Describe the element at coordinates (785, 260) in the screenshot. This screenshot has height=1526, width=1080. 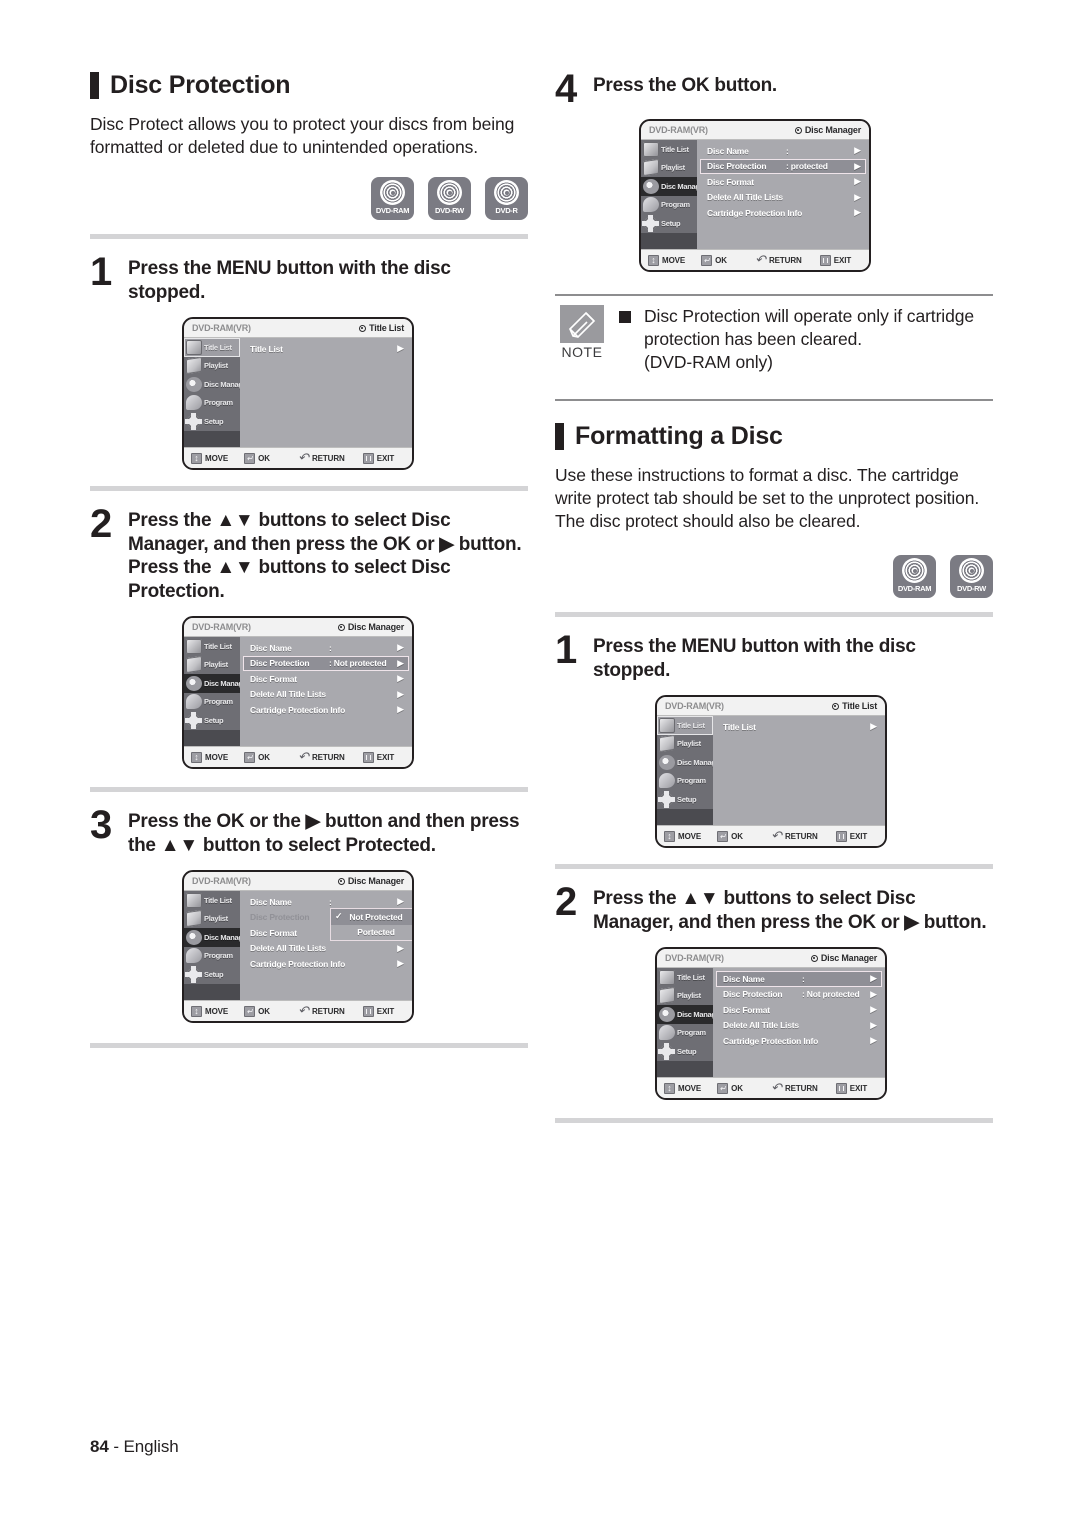
I see `footer-label: RETURN` at that location.